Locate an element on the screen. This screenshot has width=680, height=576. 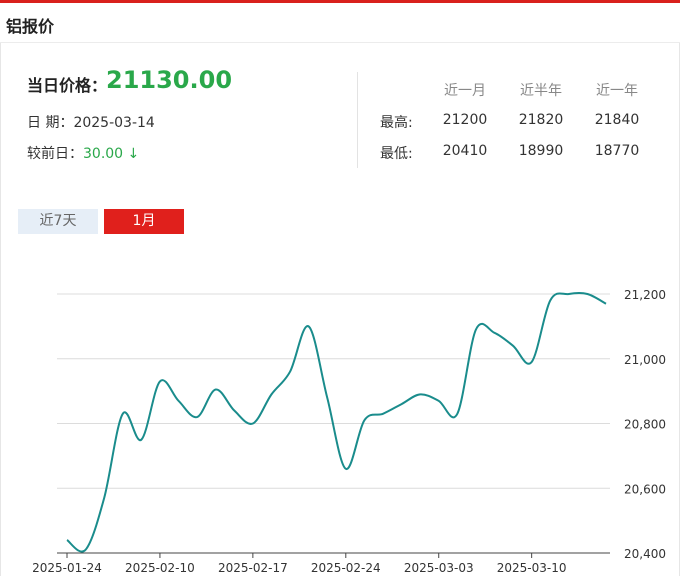
date-label: 日 期： is located at coordinates (50, 123).